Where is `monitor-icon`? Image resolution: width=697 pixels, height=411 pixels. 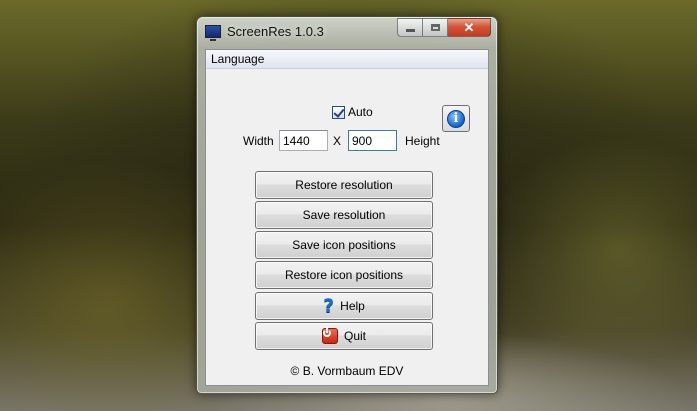
monitor-icon is located at coordinates (213, 33).